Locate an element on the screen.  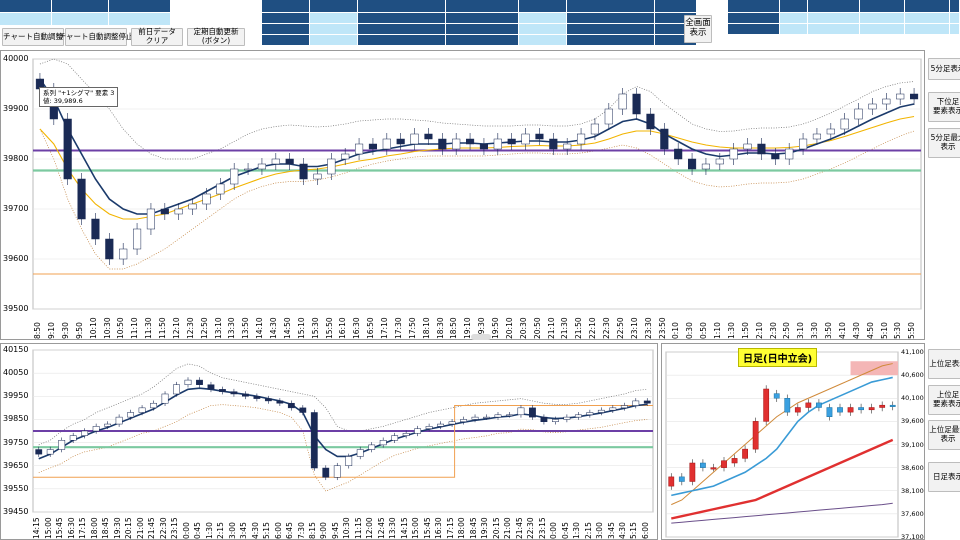
lower-5min-x-tick: 16:10 is located at coordinates (343, 328).